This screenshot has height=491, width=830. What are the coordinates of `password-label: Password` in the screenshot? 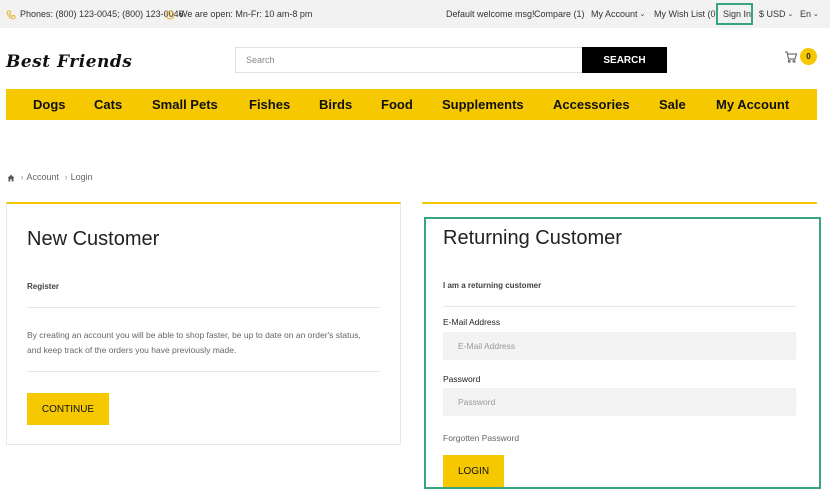 It's located at (462, 379).